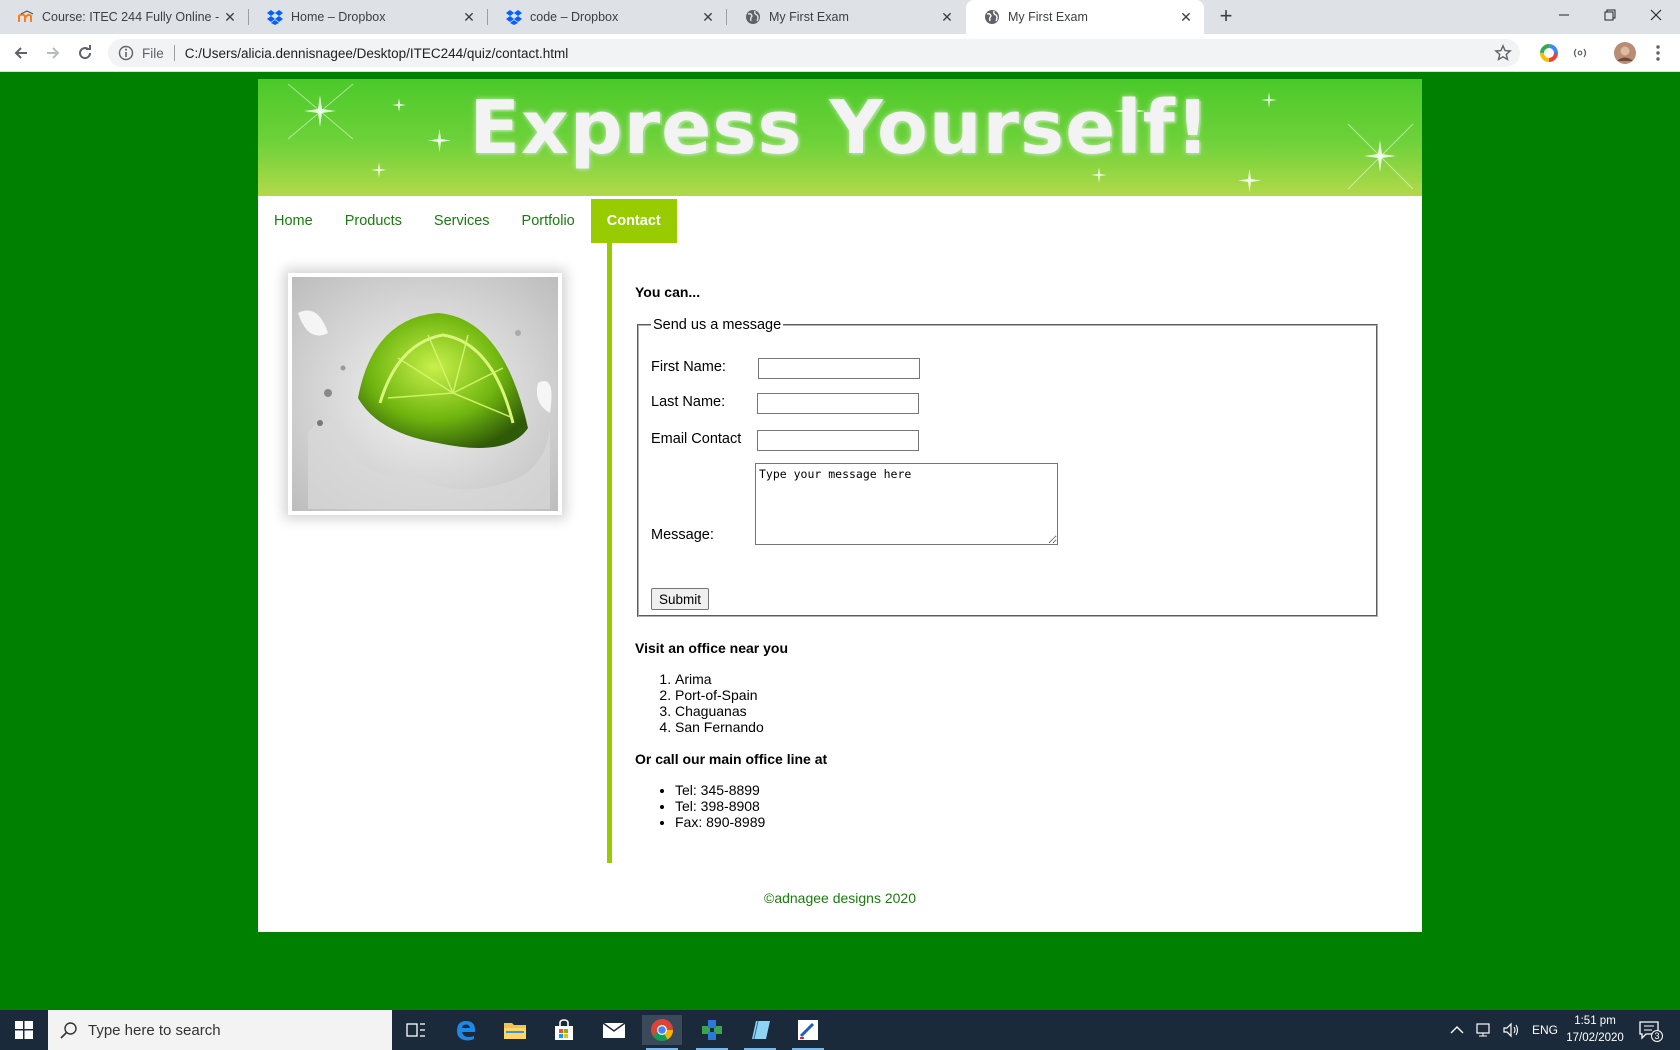 The width and height of the screenshot is (1680, 1050). What do you see at coordinates (719, 727) in the screenshot?
I see `list-item: San Fernando` at bounding box center [719, 727].